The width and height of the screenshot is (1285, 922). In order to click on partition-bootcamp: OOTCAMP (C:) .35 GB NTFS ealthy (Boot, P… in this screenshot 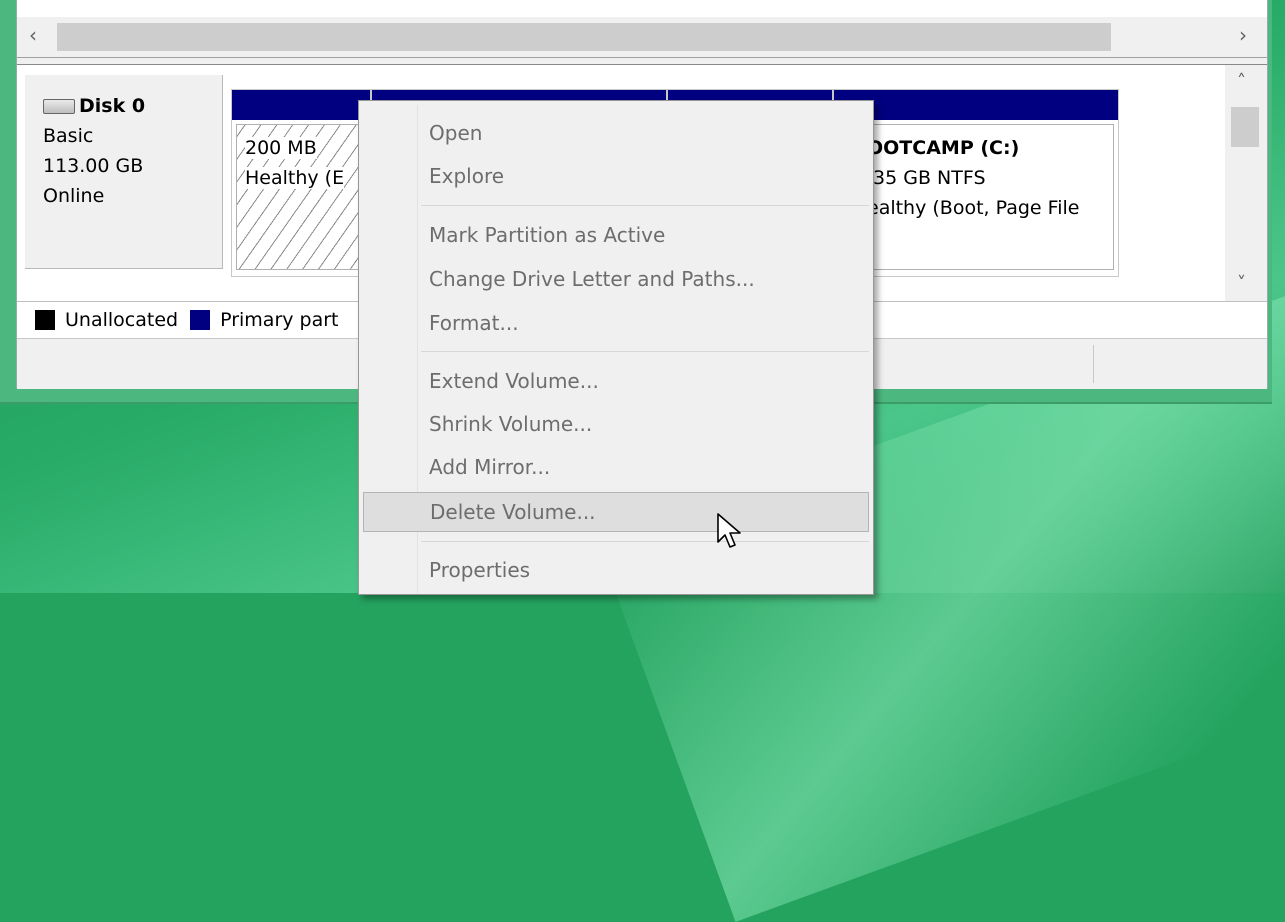, I will do `click(976, 183)`.